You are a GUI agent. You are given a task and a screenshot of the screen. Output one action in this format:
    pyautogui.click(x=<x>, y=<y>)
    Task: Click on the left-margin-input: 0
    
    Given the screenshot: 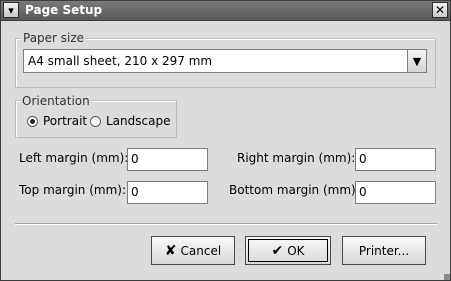 What is the action you would take?
    pyautogui.click(x=167, y=159)
    